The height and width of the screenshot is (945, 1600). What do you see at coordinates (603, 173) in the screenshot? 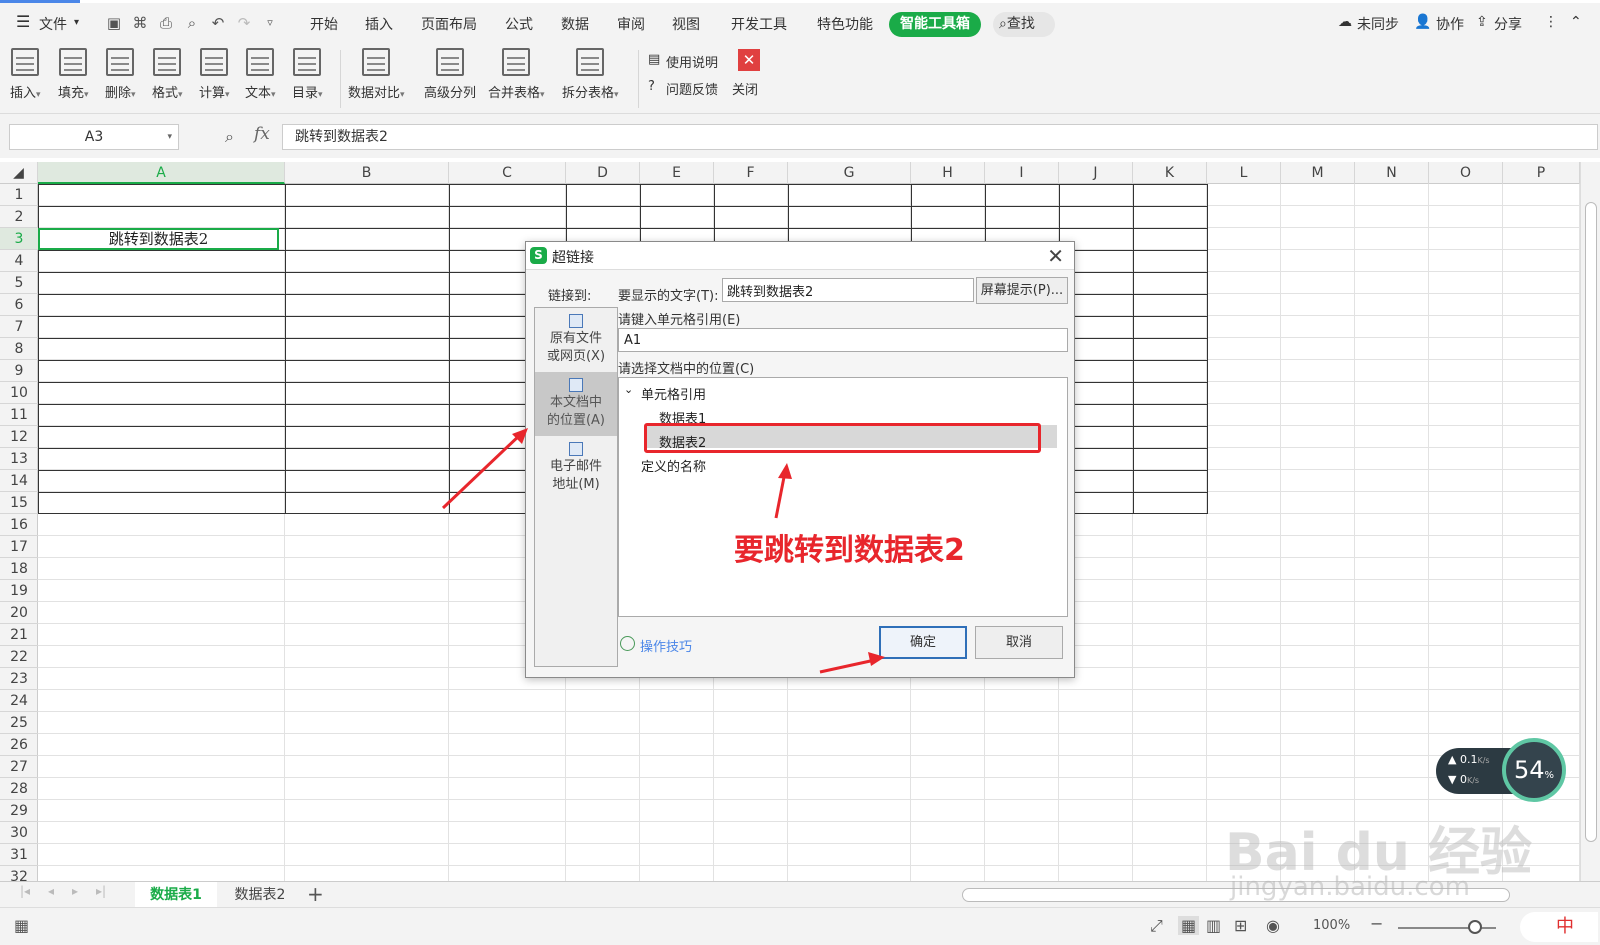
I see `column-header-d: D` at bounding box center [603, 173].